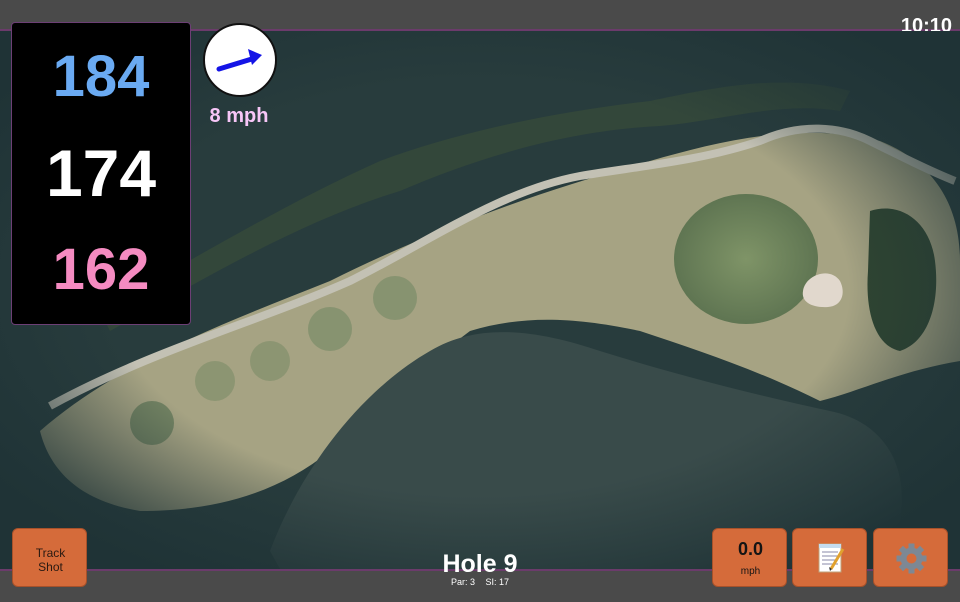  I want to click on wind-arrow-icon, so click(239, 60).